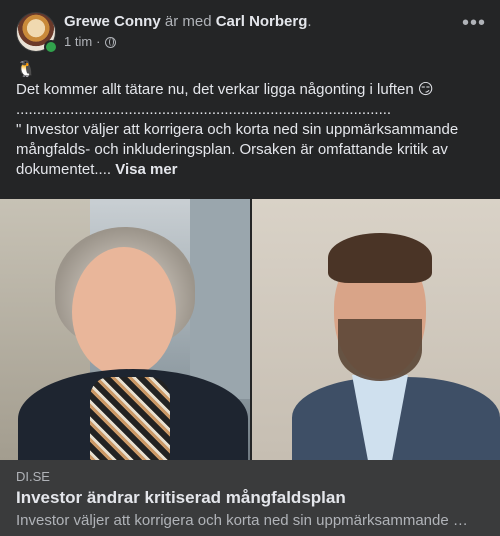 The width and height of the screenshot is (500, 536). What do you see at coordinates (380, 258) in the screenshot?
I see `hair-shape` at bounding box center [380, 258].